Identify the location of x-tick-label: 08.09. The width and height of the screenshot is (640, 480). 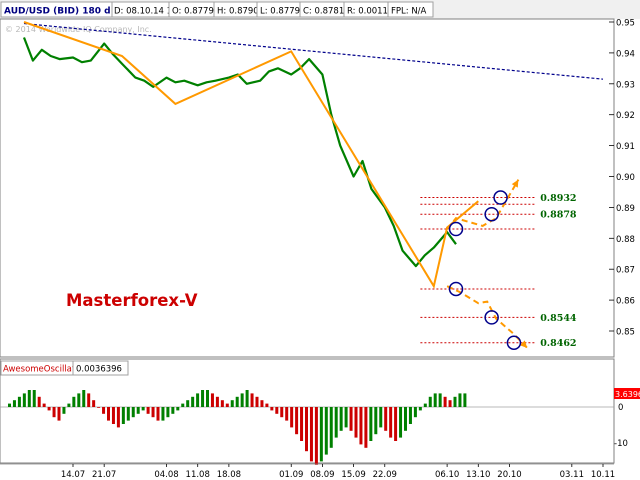
(322, 475).